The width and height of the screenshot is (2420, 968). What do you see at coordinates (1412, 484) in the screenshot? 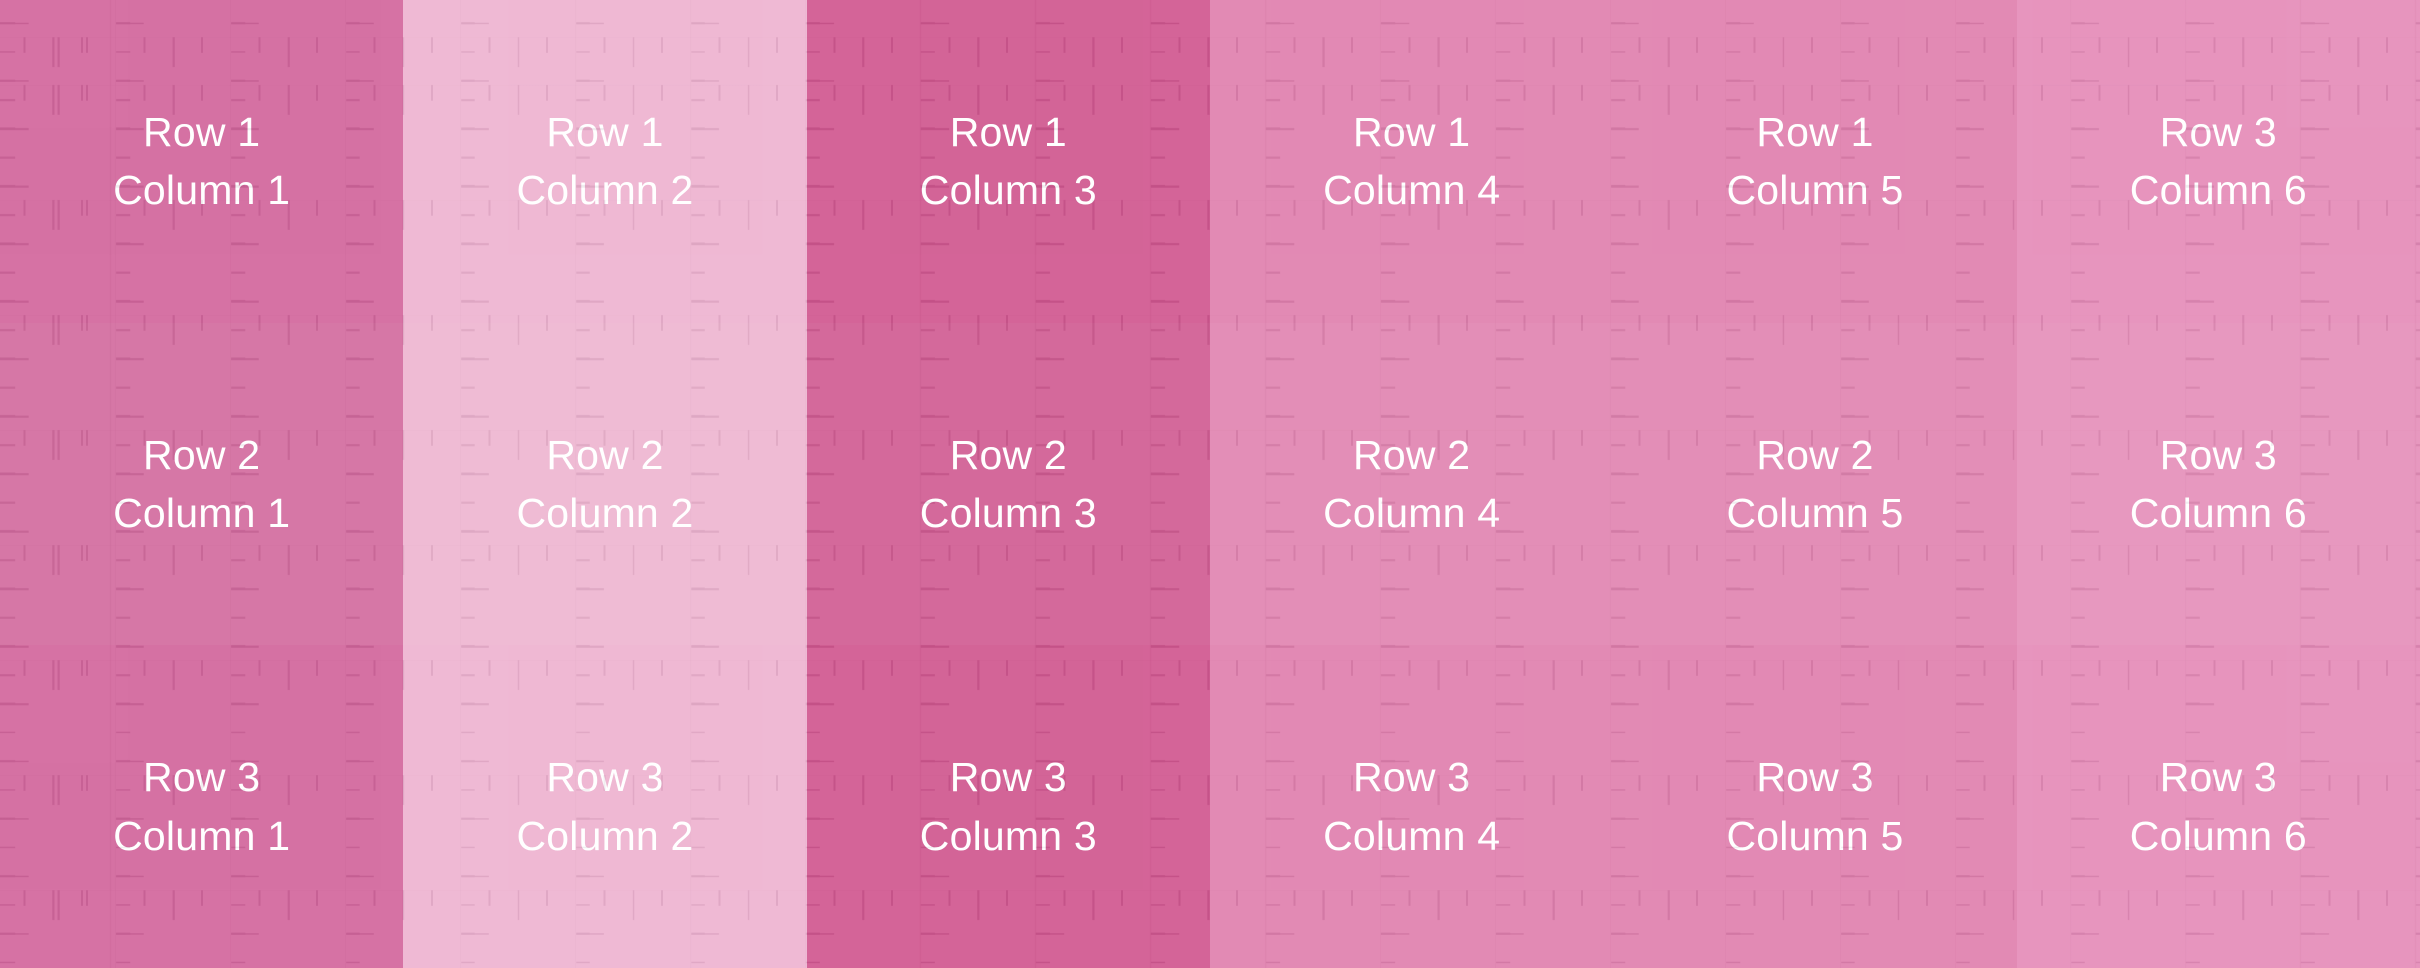
I see `grid-cell-r2-c4: Row 2 Column 4` at bounding box center [1412, 484].